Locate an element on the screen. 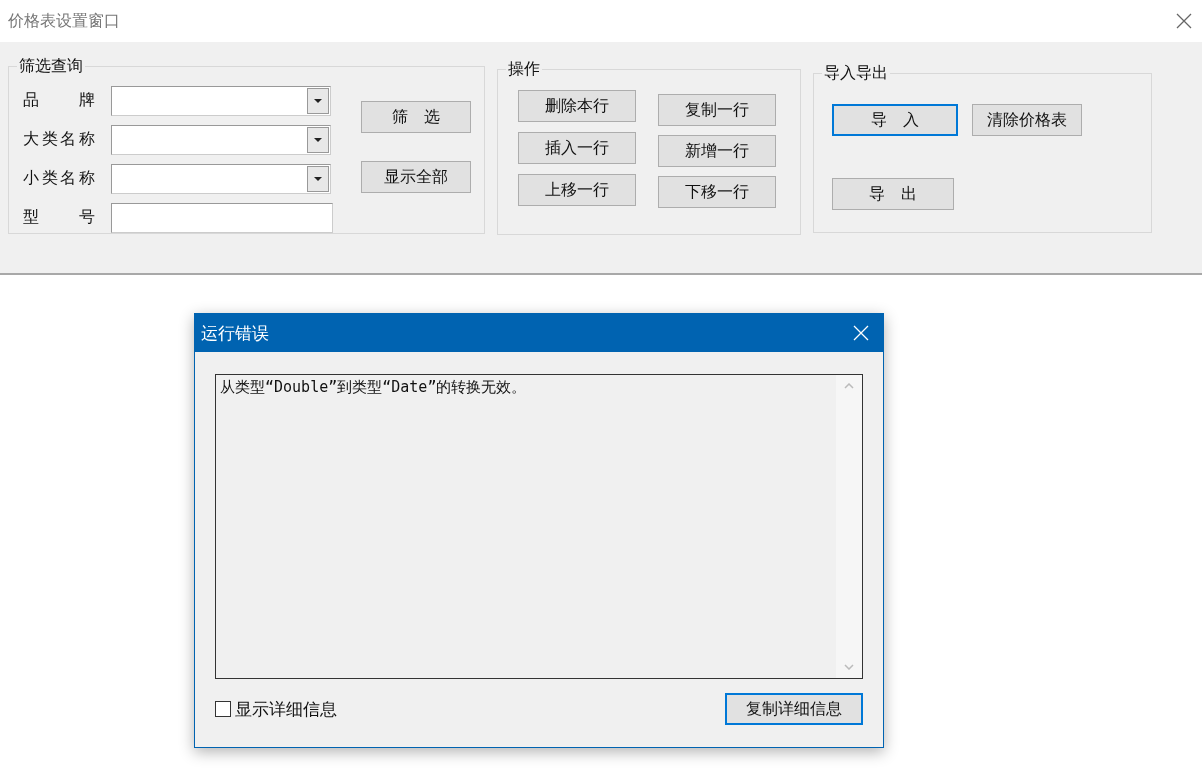  scrollbar is located at coordinates (849, 526).